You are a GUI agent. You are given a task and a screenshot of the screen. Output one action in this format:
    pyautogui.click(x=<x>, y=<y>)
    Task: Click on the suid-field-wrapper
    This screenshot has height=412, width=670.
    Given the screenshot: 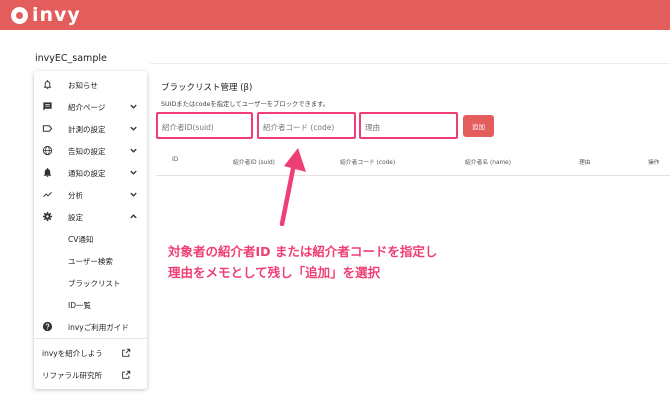 What is the action you would take?
    pyautogui.click(x=204, y=125)
    